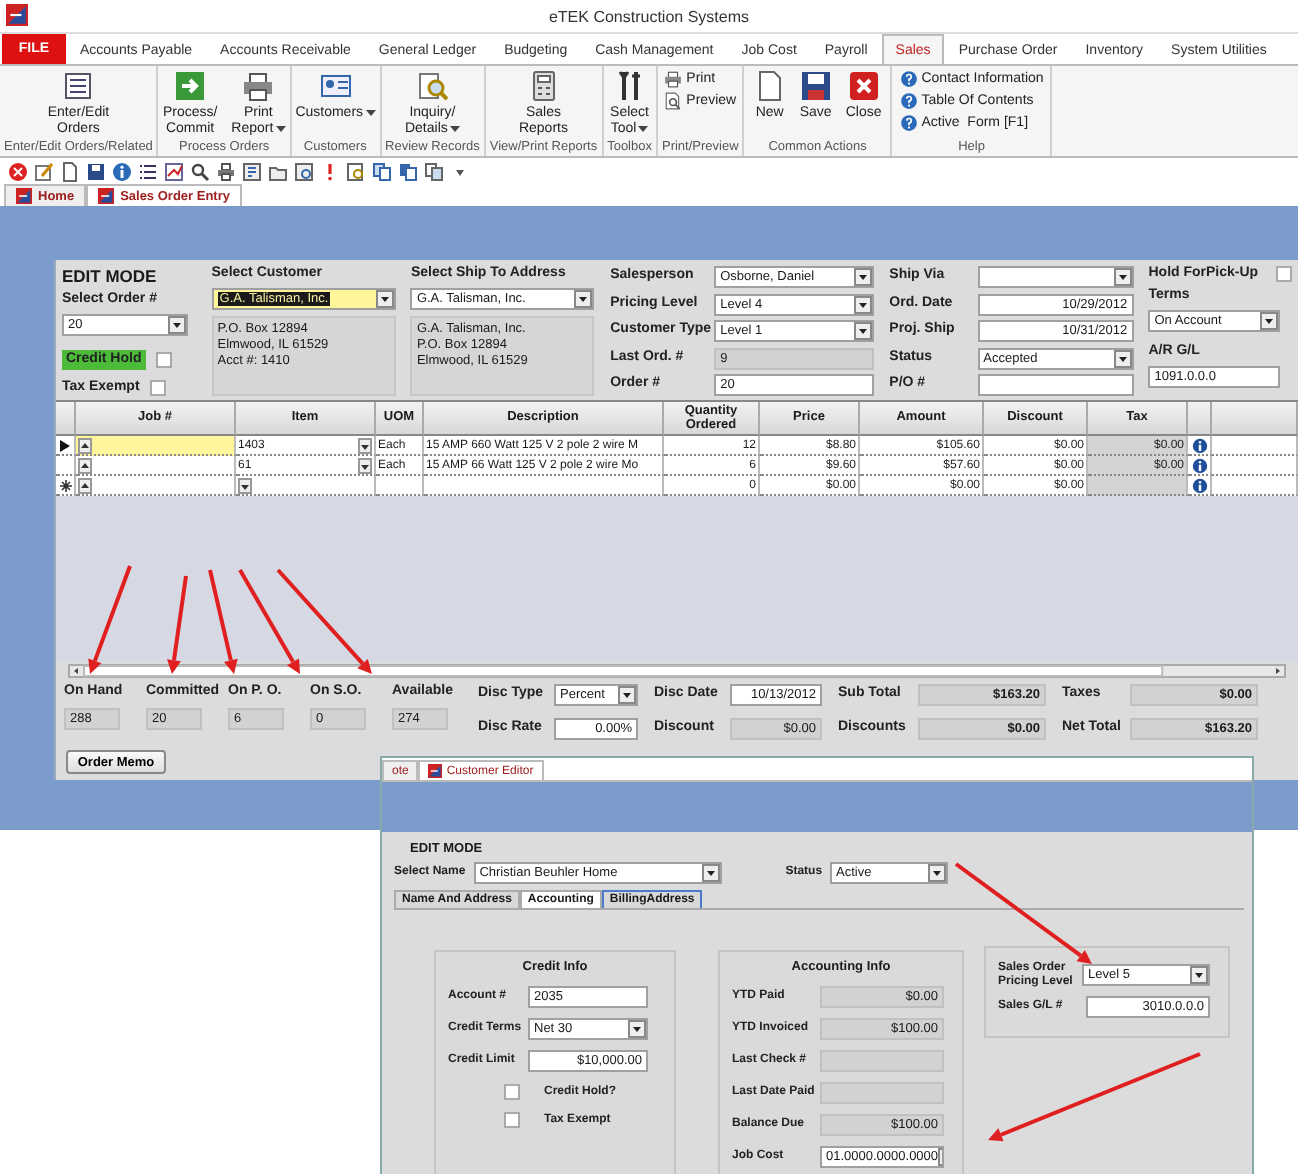 The height and width of the screenshot is (1174, 1298). I want to click on tools-icon, so click(629, 86).